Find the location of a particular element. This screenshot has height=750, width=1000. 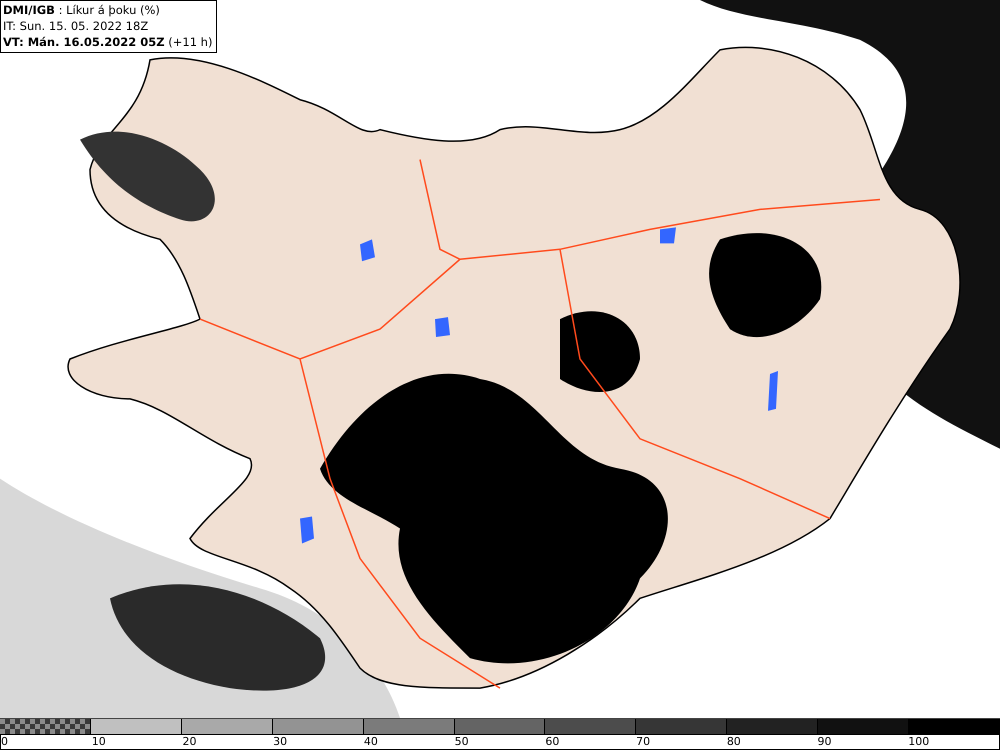

legend-label: 0 is located at coordinates (4, 742).